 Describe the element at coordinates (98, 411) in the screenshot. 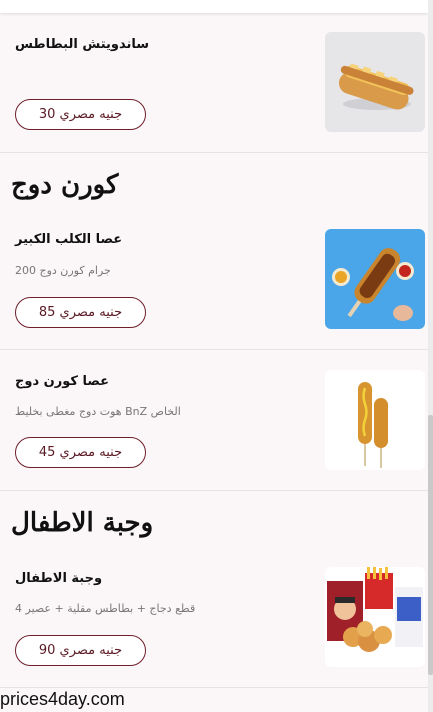

I see `item-description: الخاص BnZ هوت دوج مغطى بخليط` at that location.